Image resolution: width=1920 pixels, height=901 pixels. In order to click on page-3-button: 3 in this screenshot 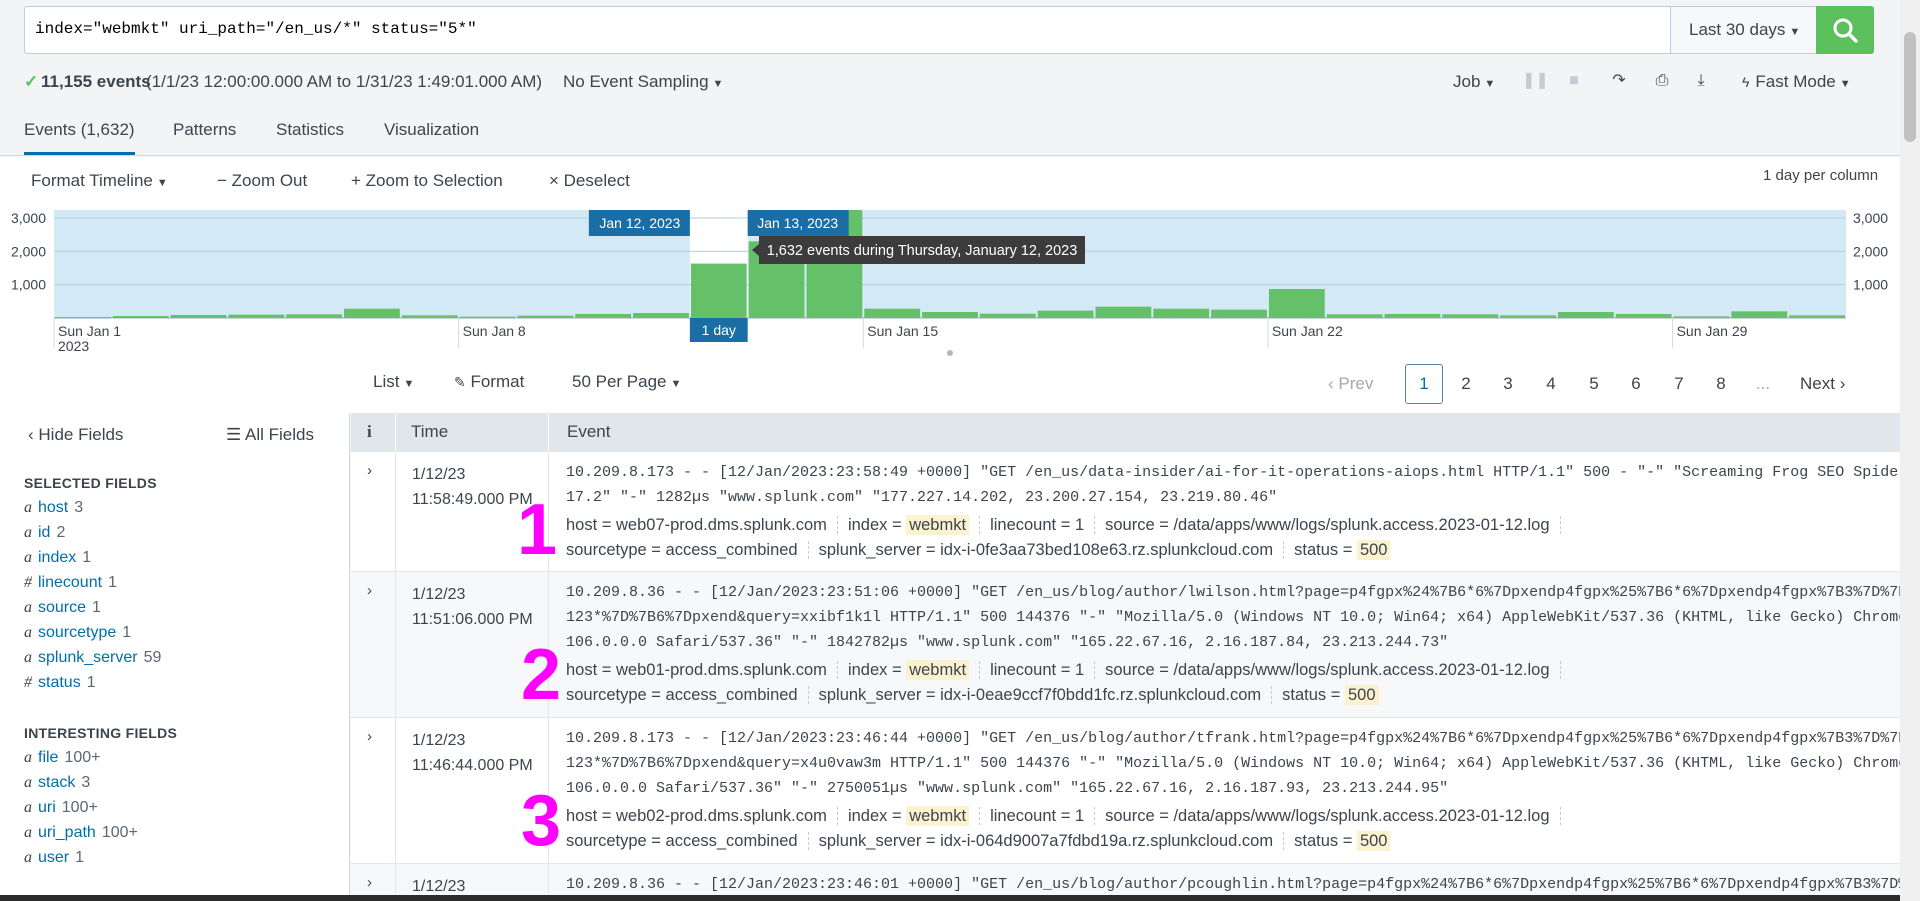, I will do `click(1508, 384)`.